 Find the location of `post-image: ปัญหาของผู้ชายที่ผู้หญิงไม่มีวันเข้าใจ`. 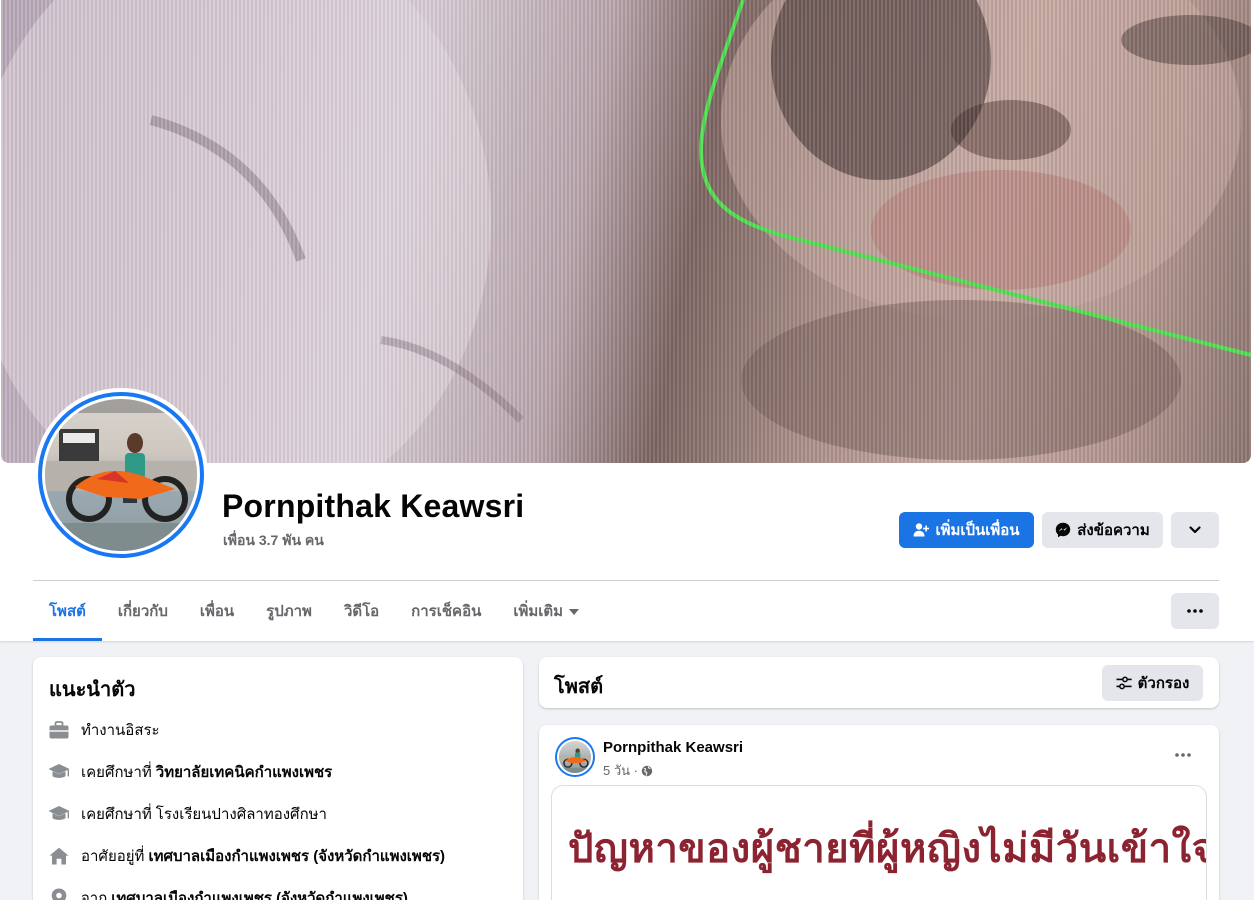

post-image: ปัญหาของผู้ชายที่ผู้หญิงไม่มีวันเข้าใจ is located at coordinates (879, 842).